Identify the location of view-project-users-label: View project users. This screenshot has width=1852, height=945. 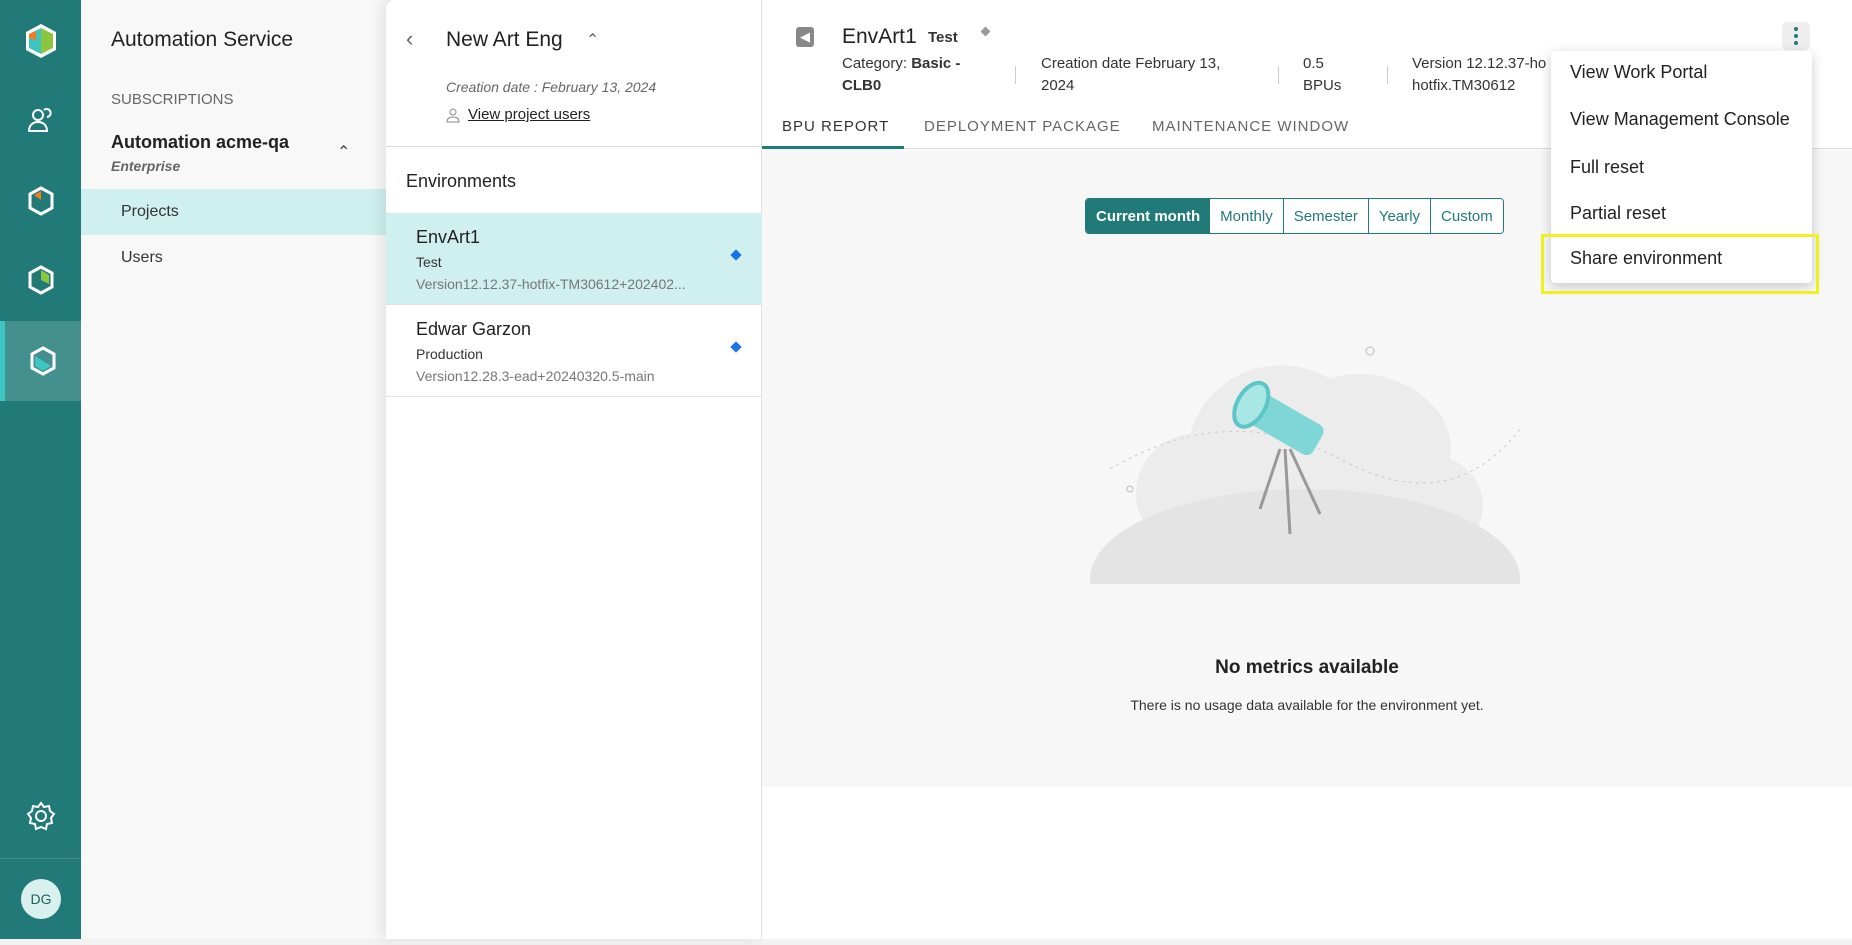
(529, 114).